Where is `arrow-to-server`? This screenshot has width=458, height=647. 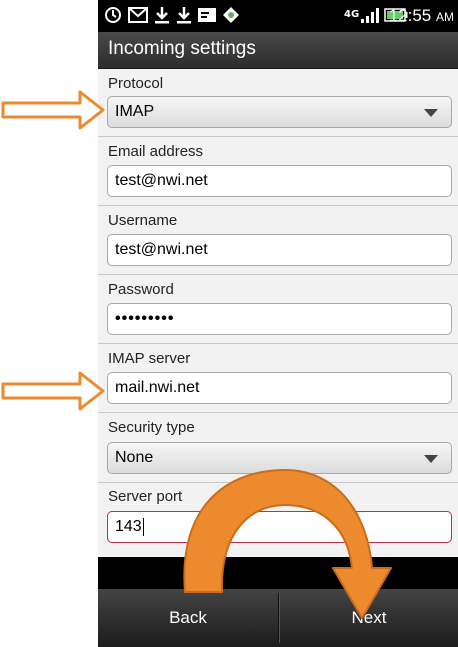
arrow-to-server is located at coordinates (53, 391).